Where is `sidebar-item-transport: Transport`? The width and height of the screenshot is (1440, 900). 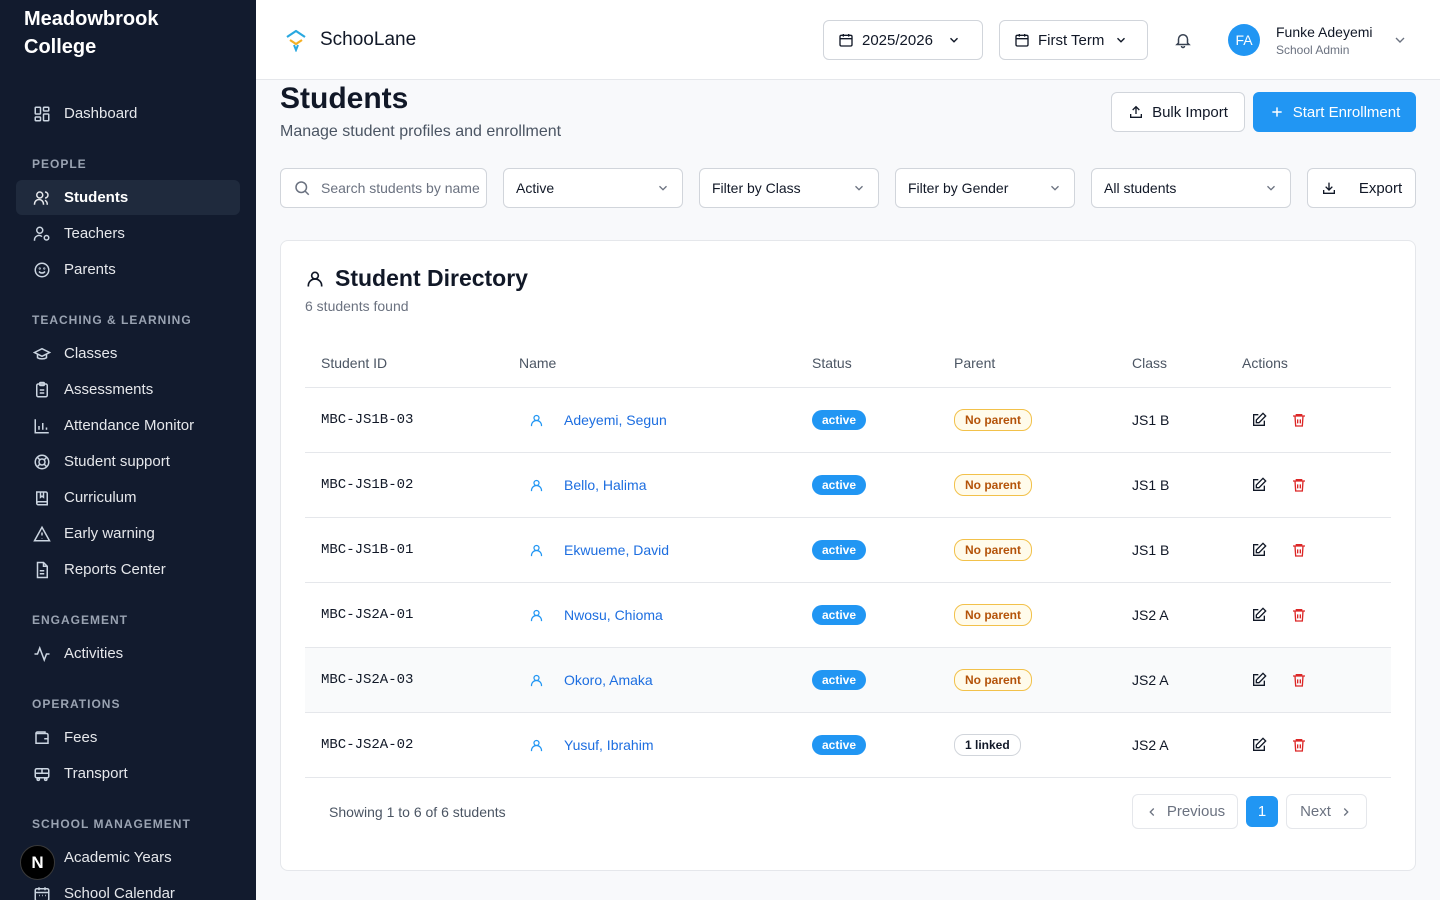 sidebar-item-transport: Transport is located at coordinates (128, 773).